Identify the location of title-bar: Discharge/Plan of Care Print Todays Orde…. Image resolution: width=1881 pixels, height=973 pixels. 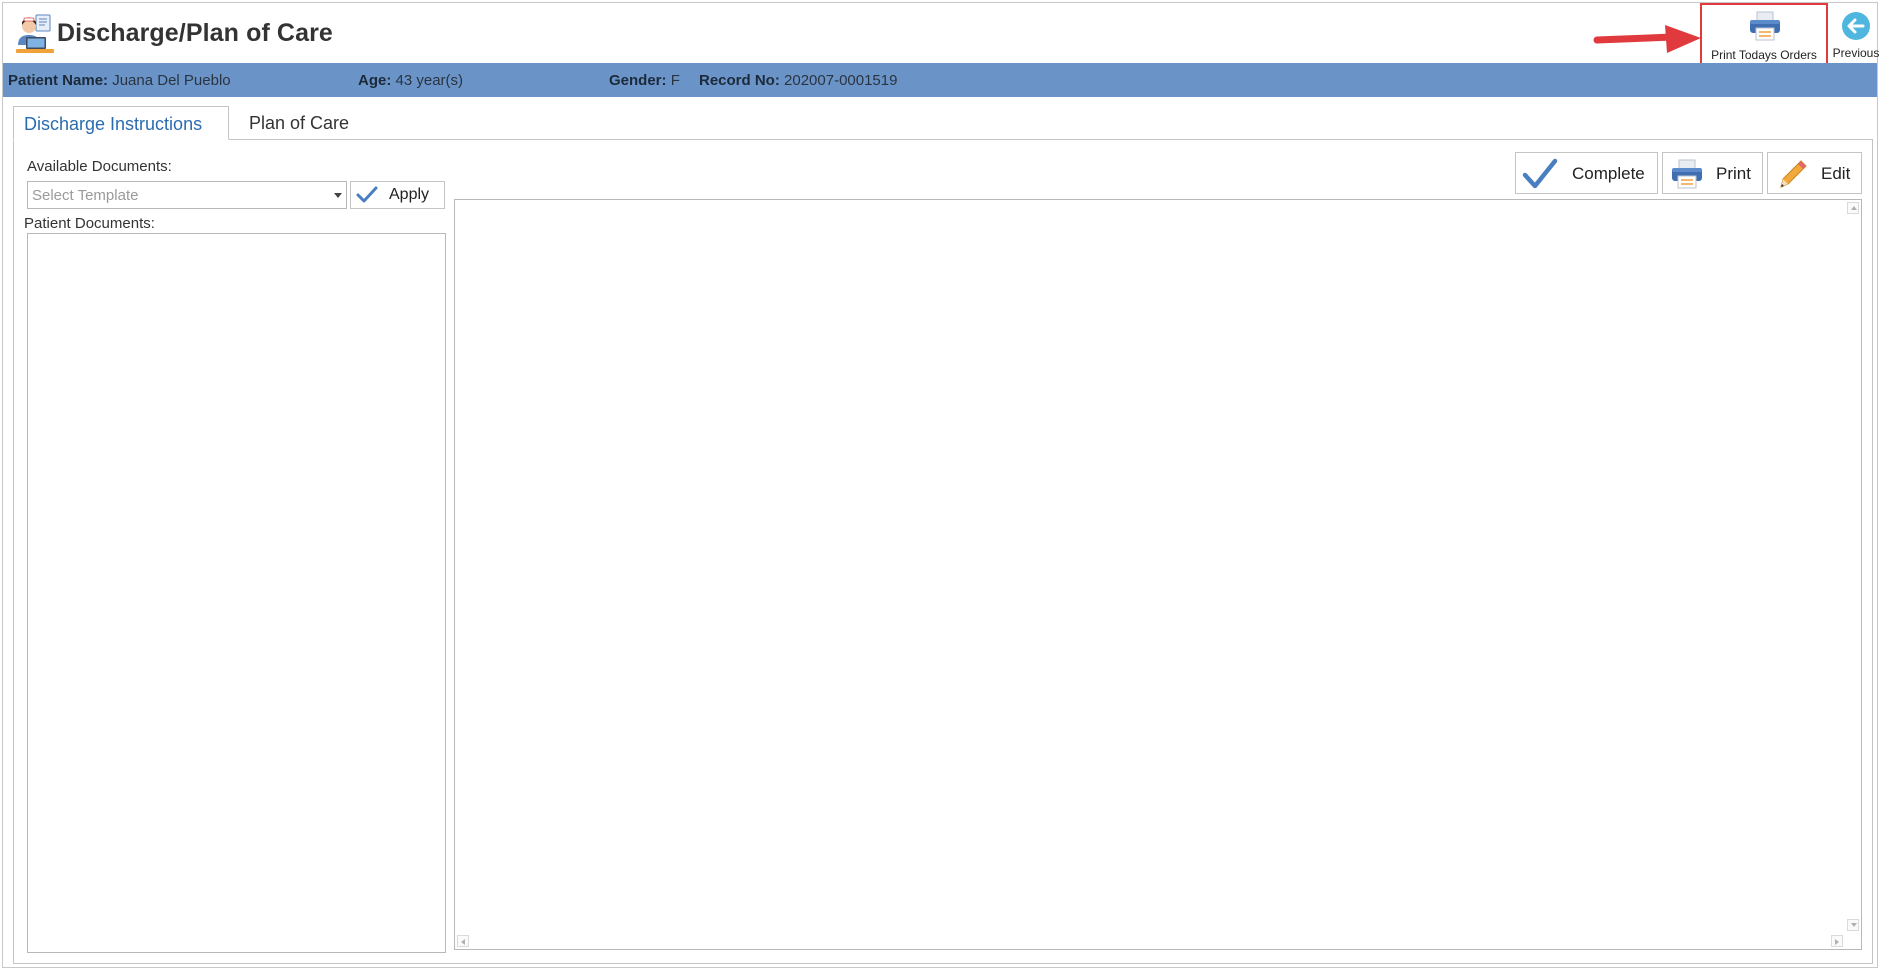
(941, 34).